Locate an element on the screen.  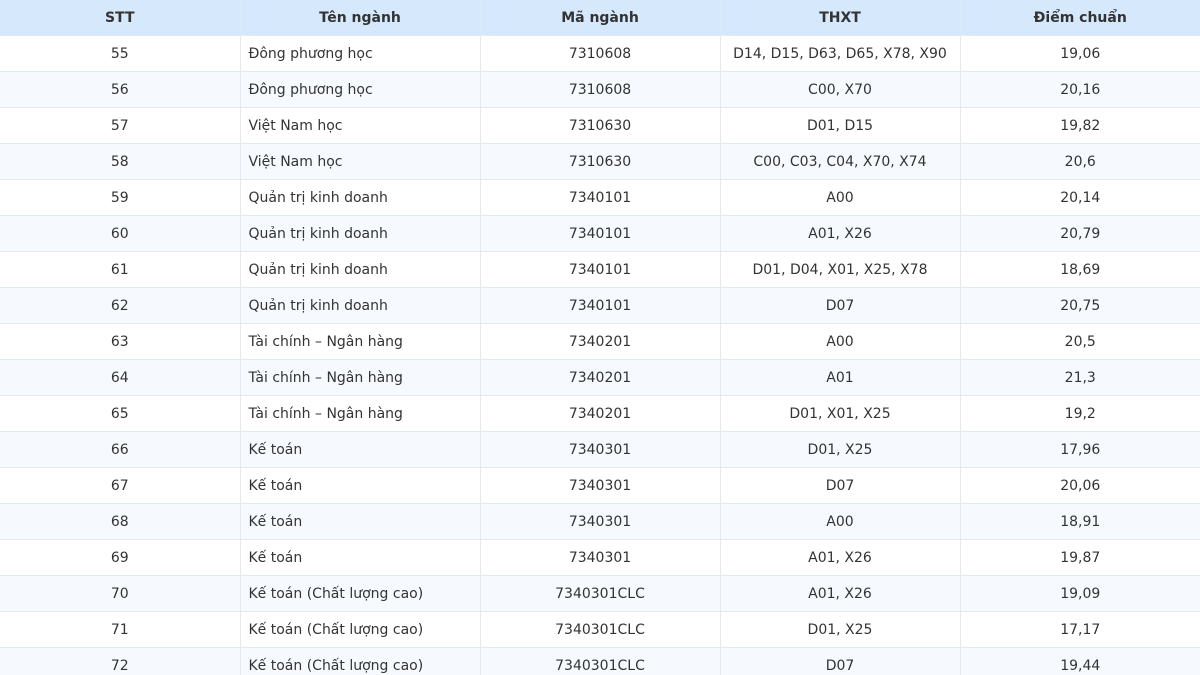
cell-stt: 63 is located at coordinates (120, 341).